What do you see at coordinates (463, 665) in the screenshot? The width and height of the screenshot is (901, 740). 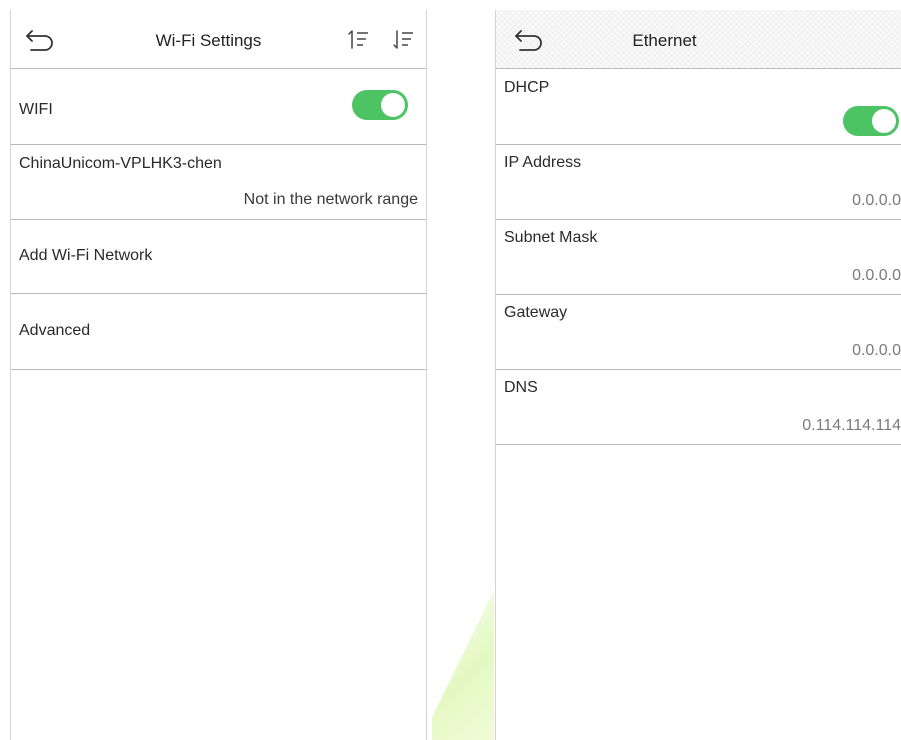 I see `background-watermark` at bounding box center [463, 665].